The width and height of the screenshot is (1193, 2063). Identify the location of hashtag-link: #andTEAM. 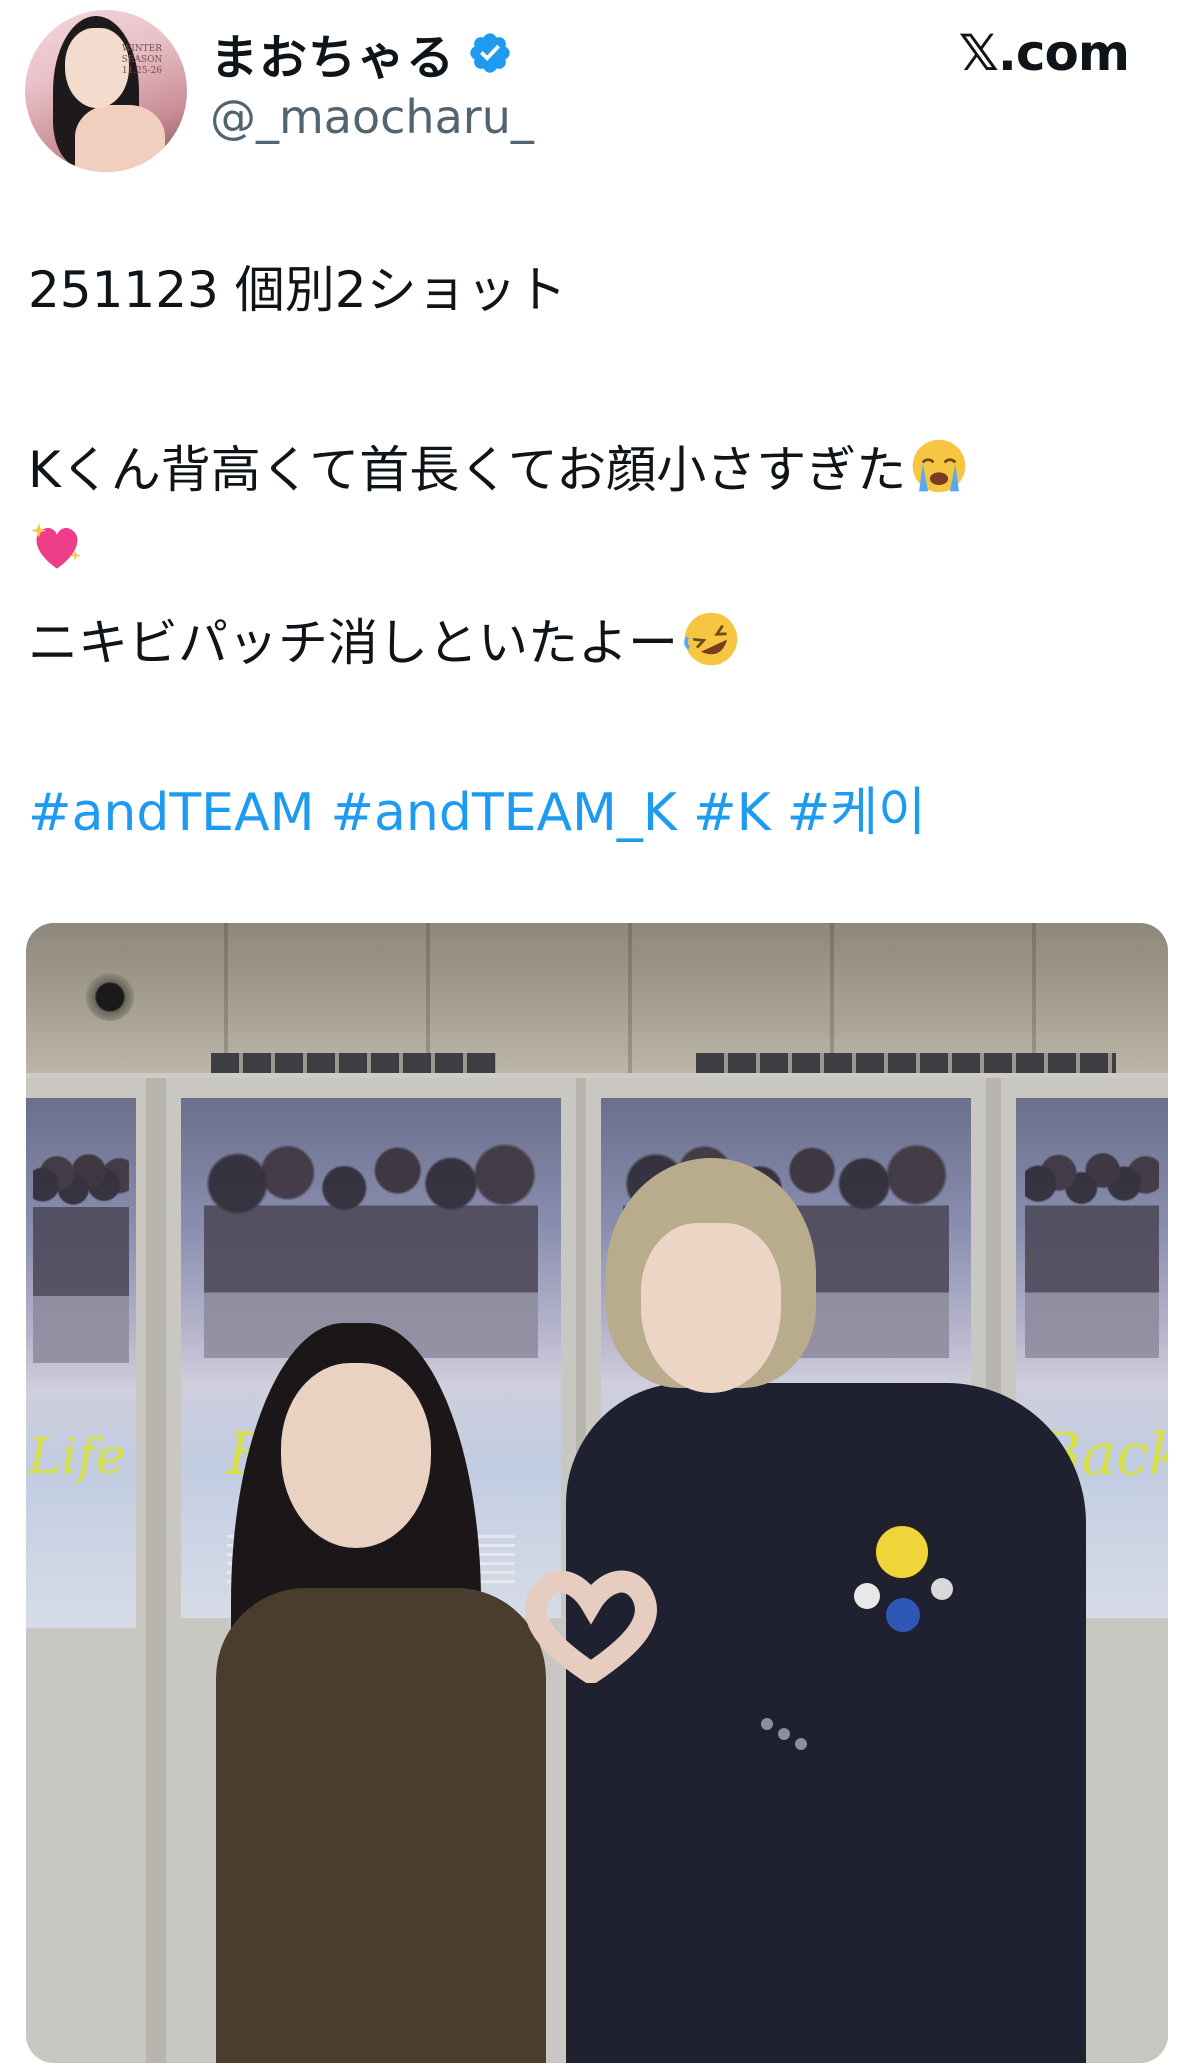
(171, 813).